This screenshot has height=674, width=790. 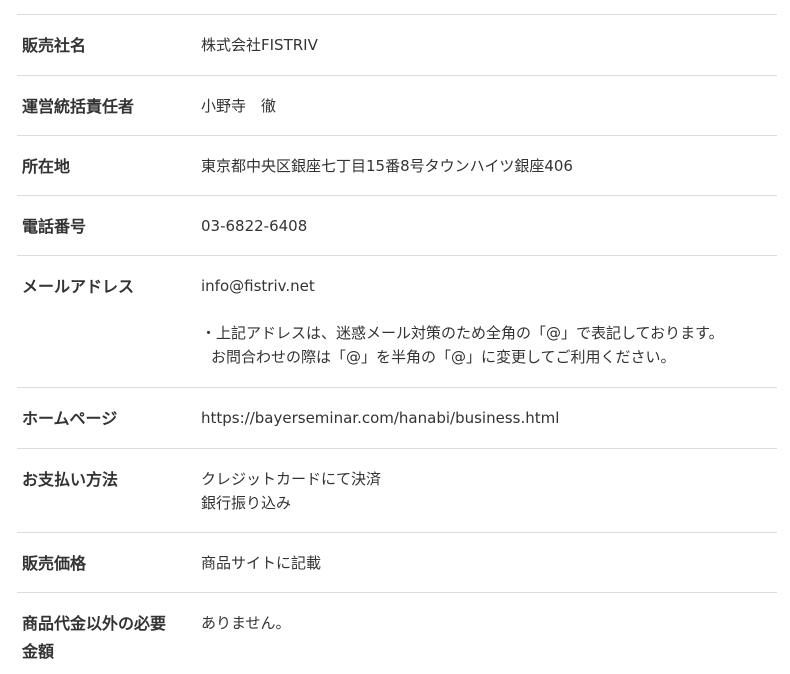 I want to click on phone-text: 03-6822-6408, so click(x=254, y=226).